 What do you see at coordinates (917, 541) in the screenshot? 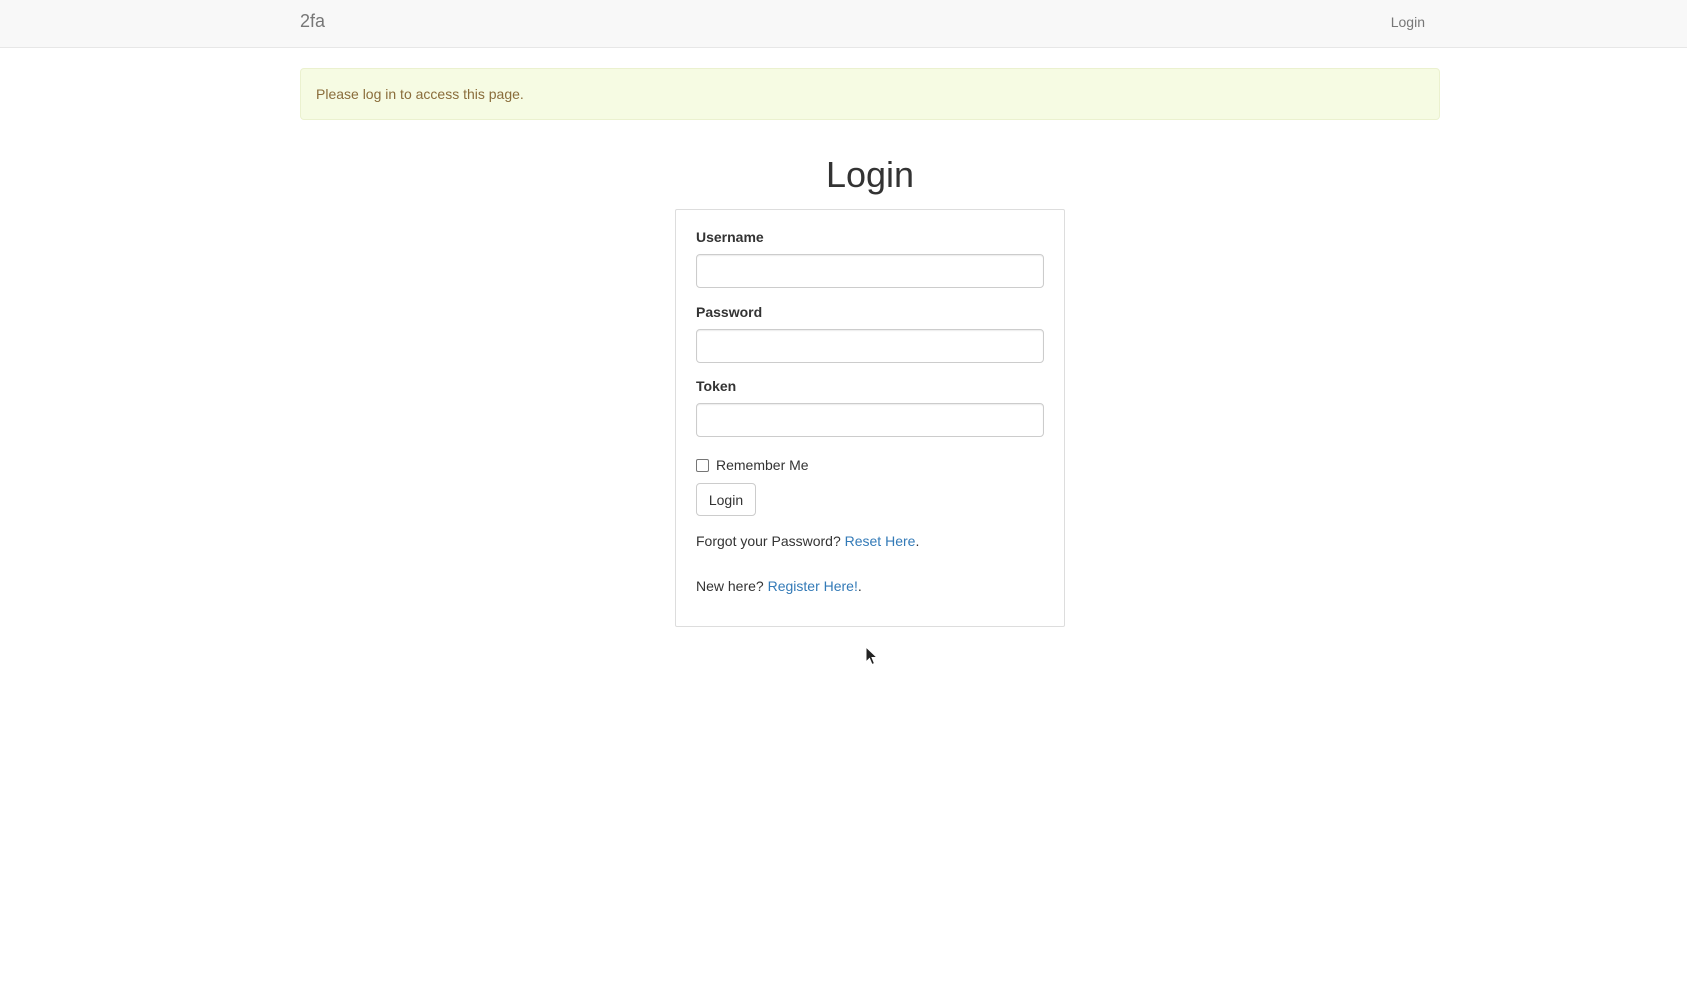
I see `forgot-password-suffix: .` at bounding box center [917, 541].